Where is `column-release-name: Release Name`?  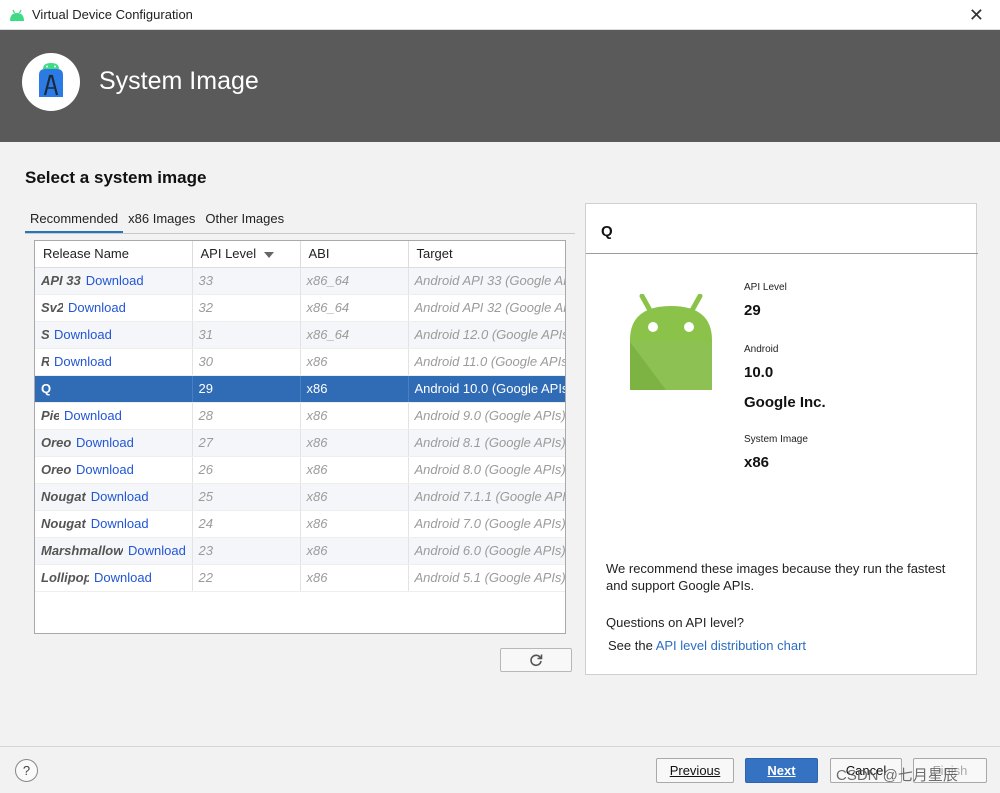 column-release-name: Release Name is located at coordinates (114, 254).